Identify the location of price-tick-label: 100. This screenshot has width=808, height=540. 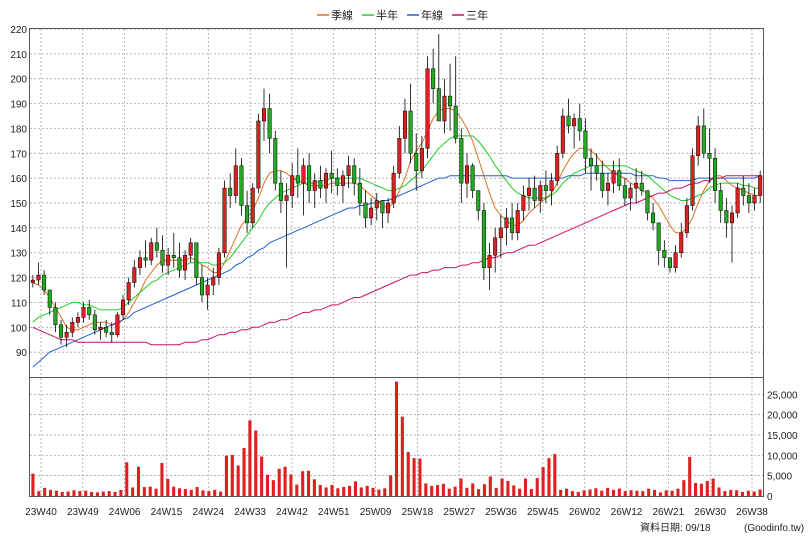
(18, 328).